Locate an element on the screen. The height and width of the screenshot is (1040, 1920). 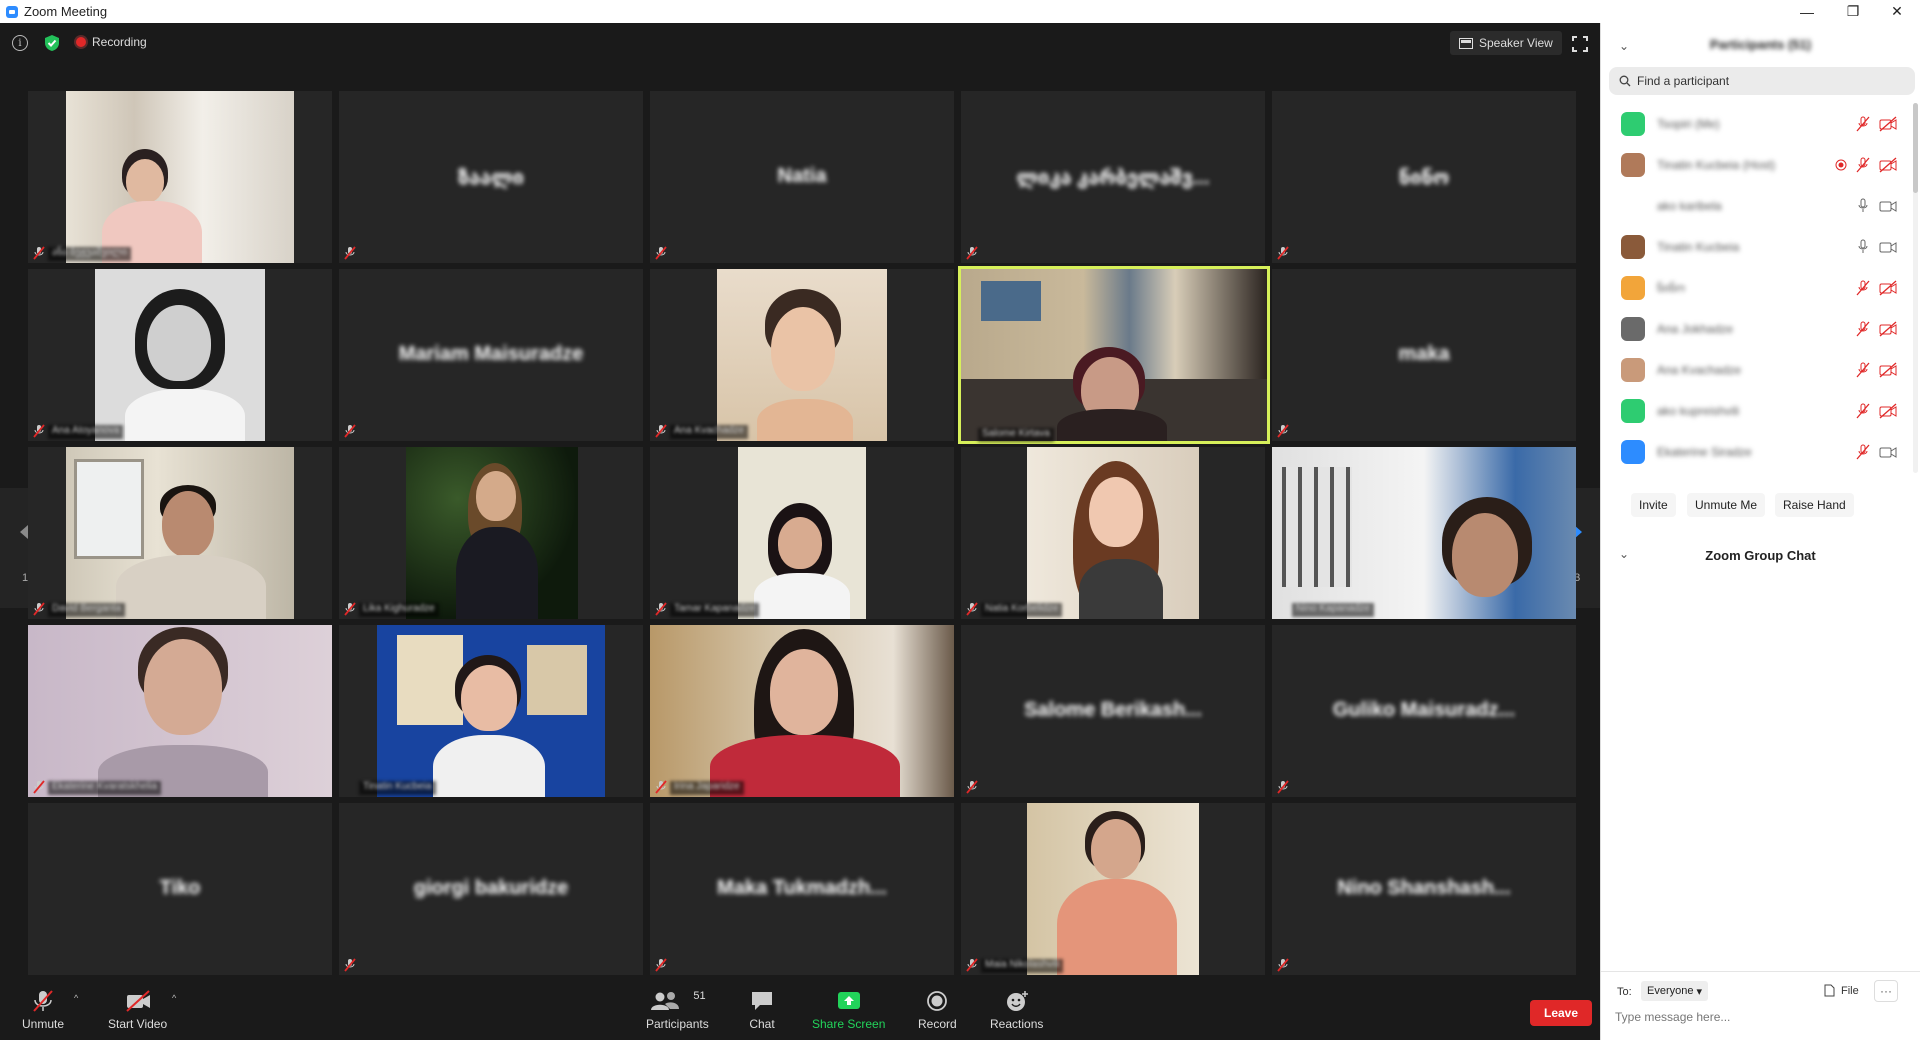
participant-row: Tinatin Kucbeia (Host) is located at coordinates (1754, 164).